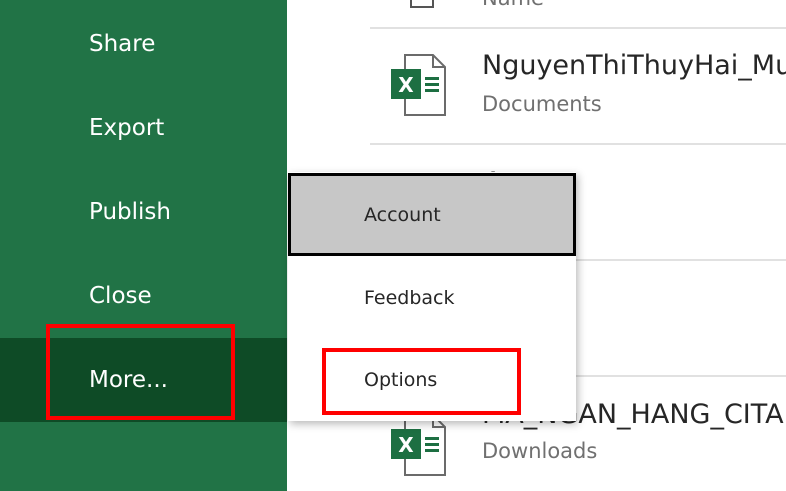 This screenshot has height=491, width=786. I want to click on file-location: Documents, so click(542, 104).